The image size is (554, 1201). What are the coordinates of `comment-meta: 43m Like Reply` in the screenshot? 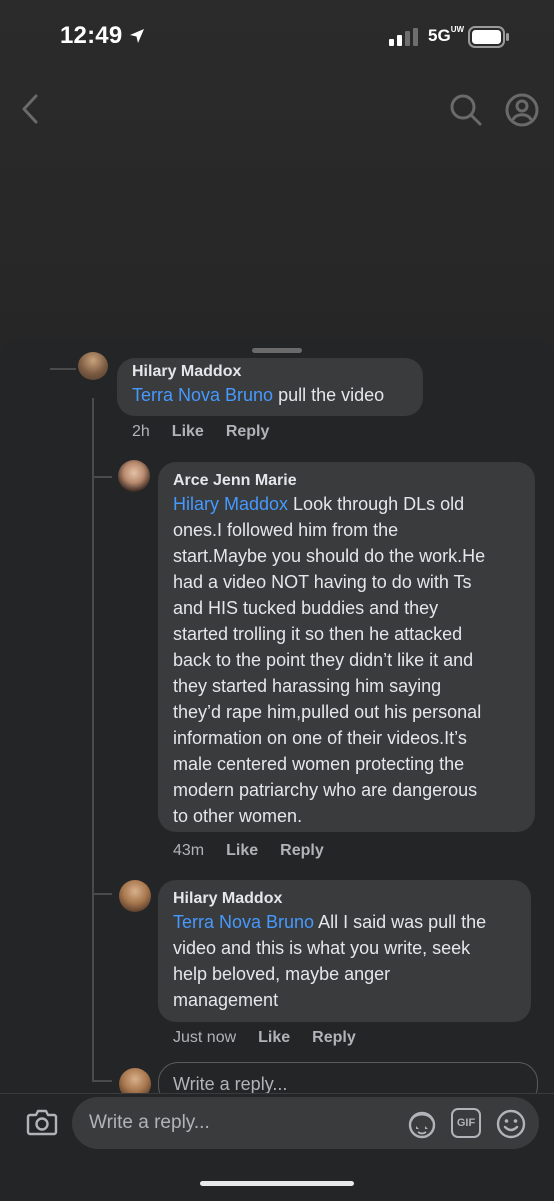 It's located at (259, 851).